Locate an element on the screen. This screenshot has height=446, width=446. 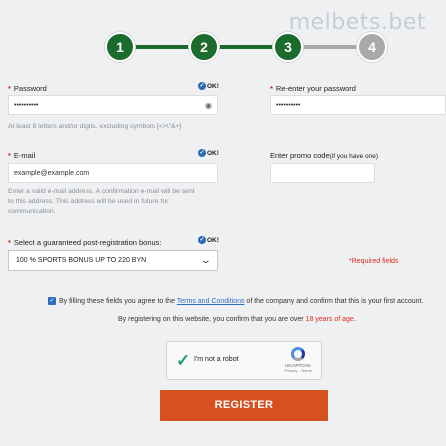
promo-label-note: (if you have one) is located at coordinates (354, 156).